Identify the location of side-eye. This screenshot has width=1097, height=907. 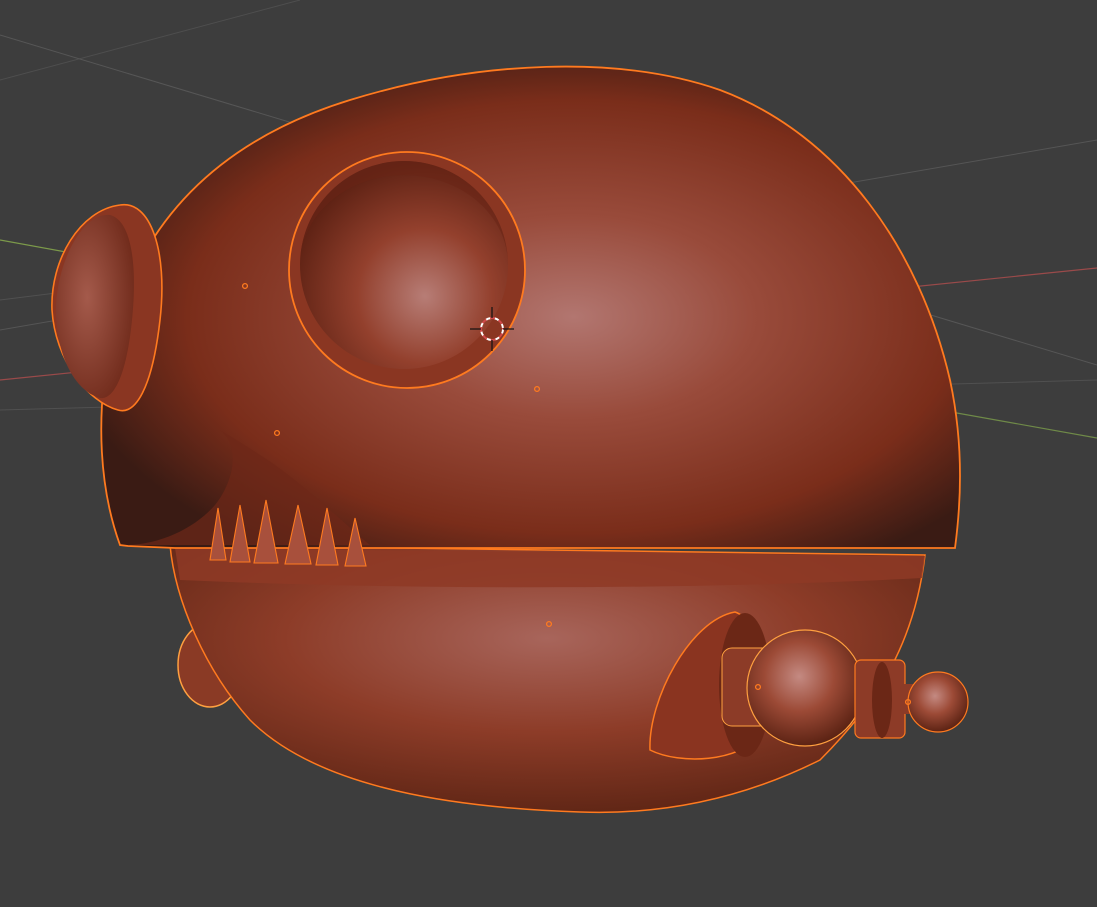
(94, 306).